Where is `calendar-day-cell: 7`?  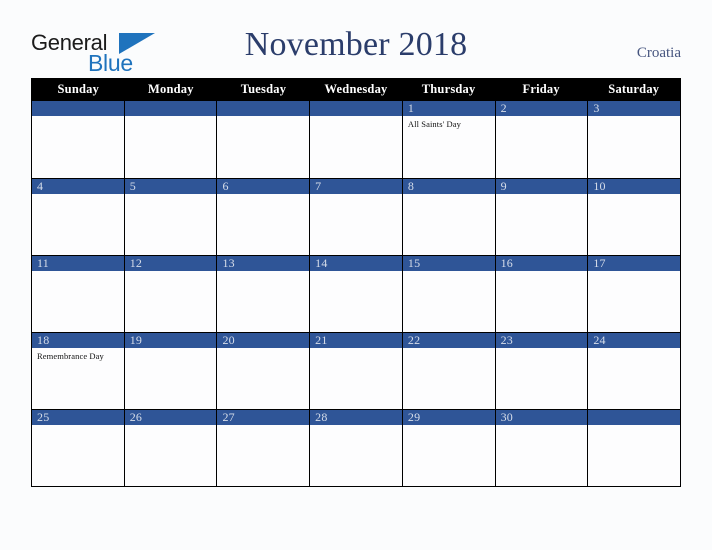
calendar-day-cell: 7 is located at coordinates (355, 217).